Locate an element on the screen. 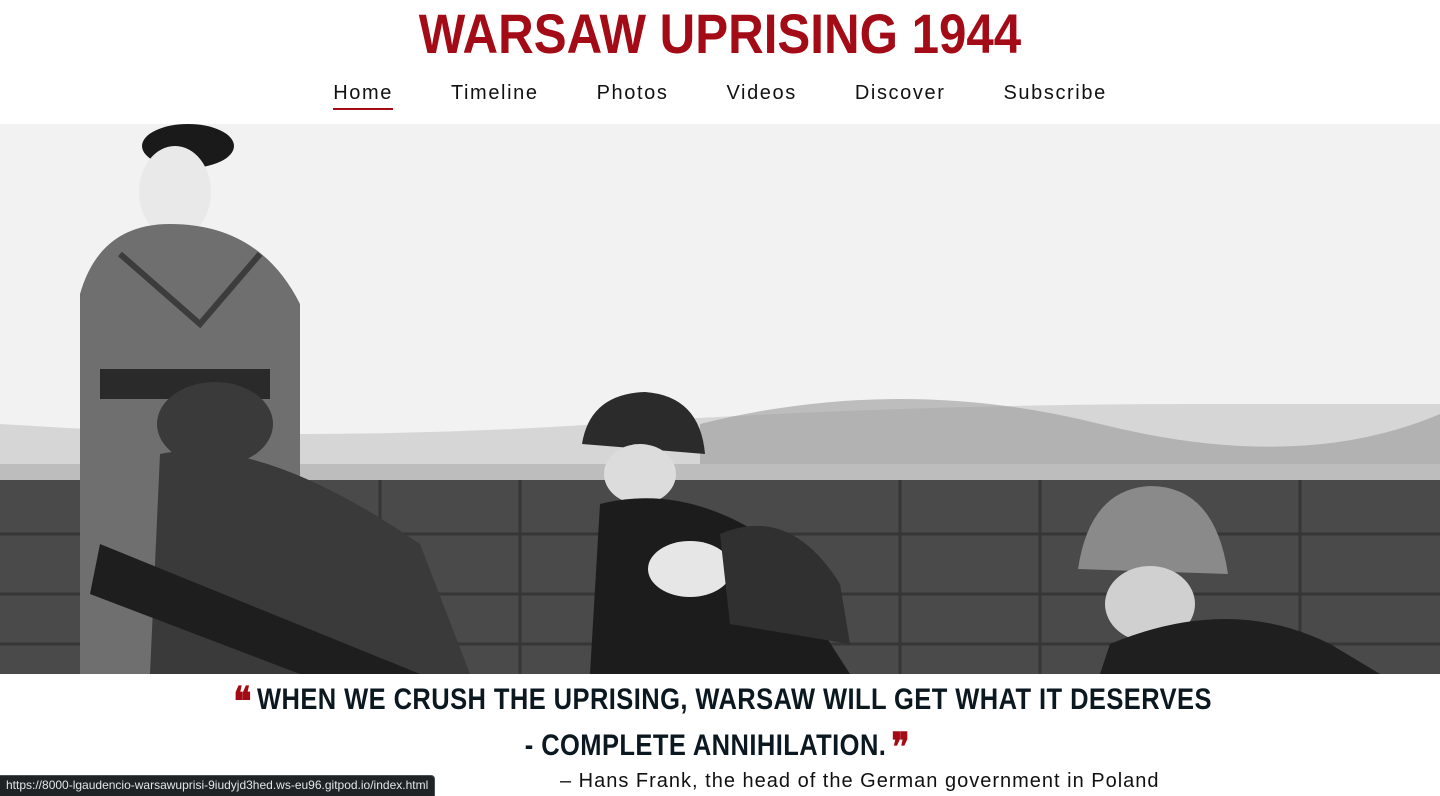  nav-item-photos: Photos is located at coordinates (633, 95).